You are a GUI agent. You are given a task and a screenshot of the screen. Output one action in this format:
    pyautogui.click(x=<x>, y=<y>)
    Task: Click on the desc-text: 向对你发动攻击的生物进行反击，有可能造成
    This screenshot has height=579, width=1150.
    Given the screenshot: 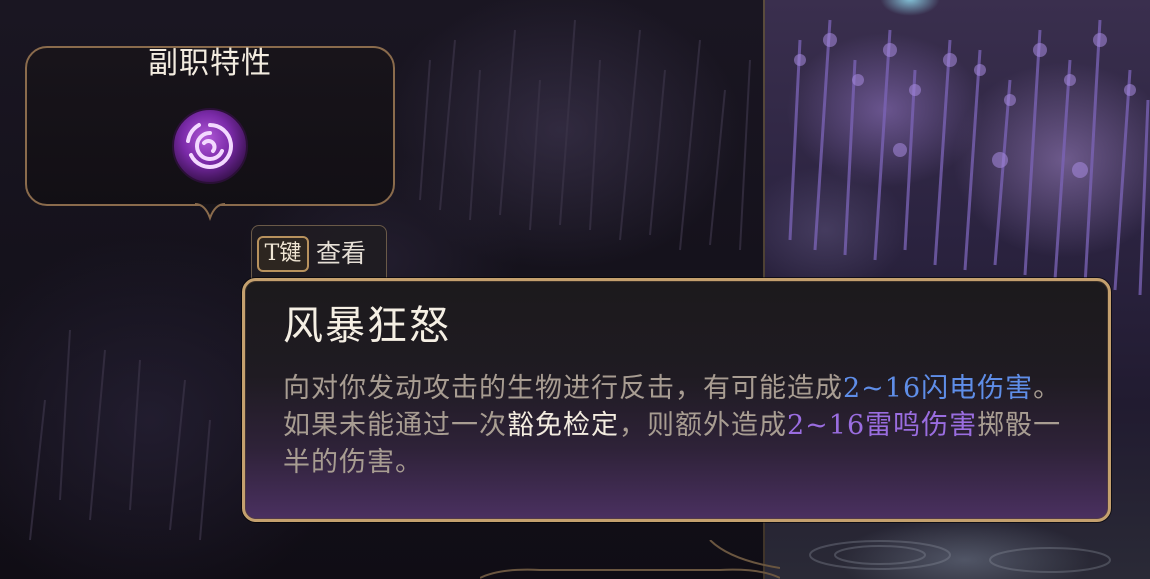 What is the action you would take?
    pyautogui.click(x=563, y=388)
    